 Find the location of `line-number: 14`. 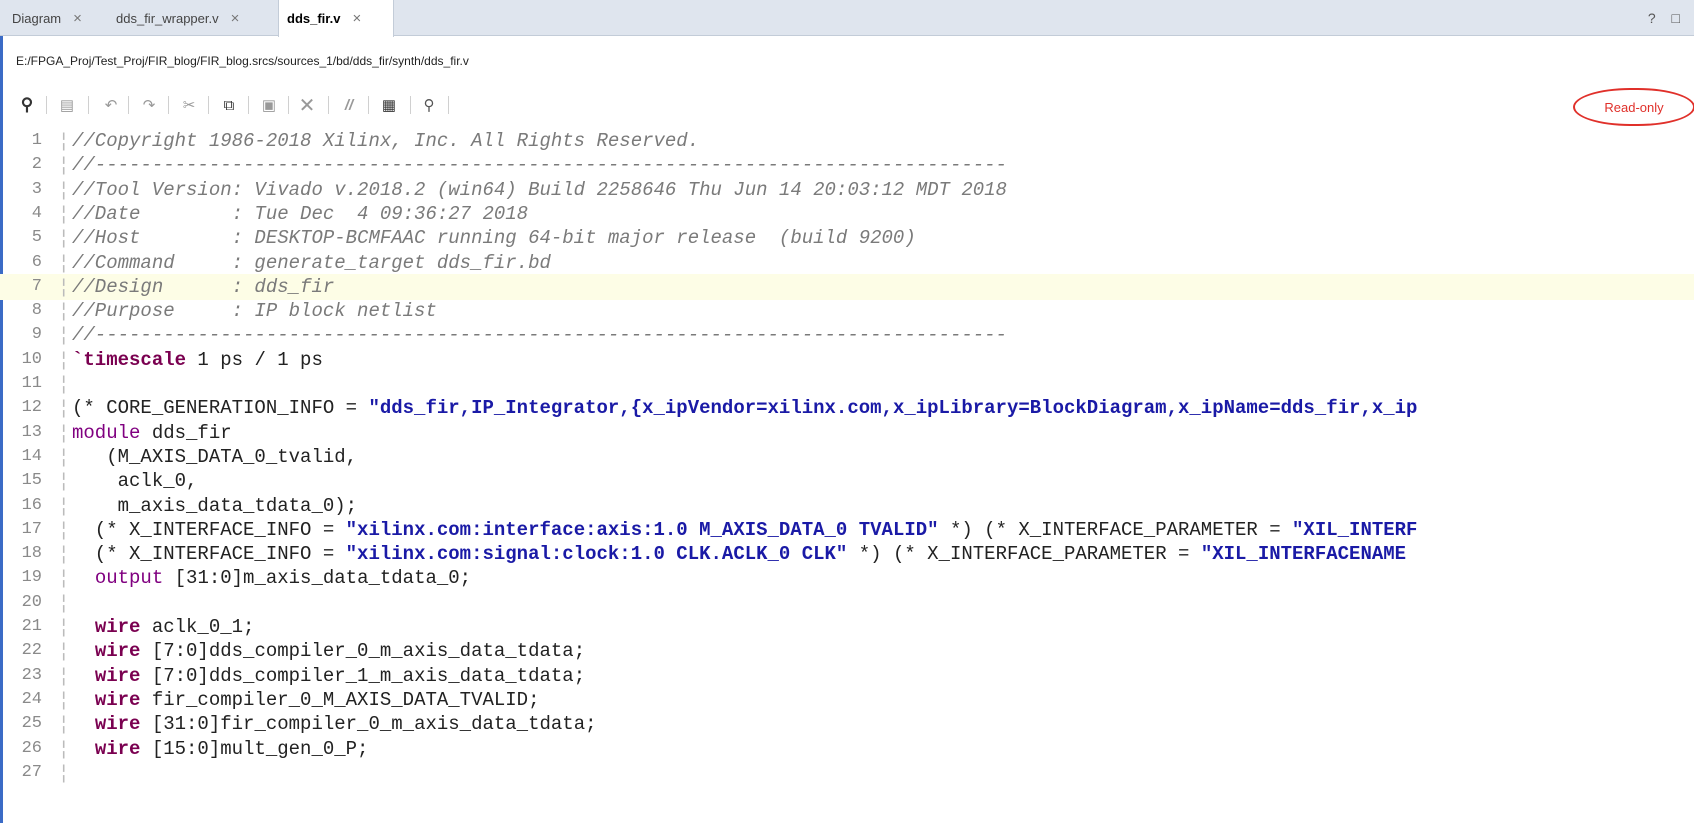

line-number: 14 is located at coordinates (31, 456).